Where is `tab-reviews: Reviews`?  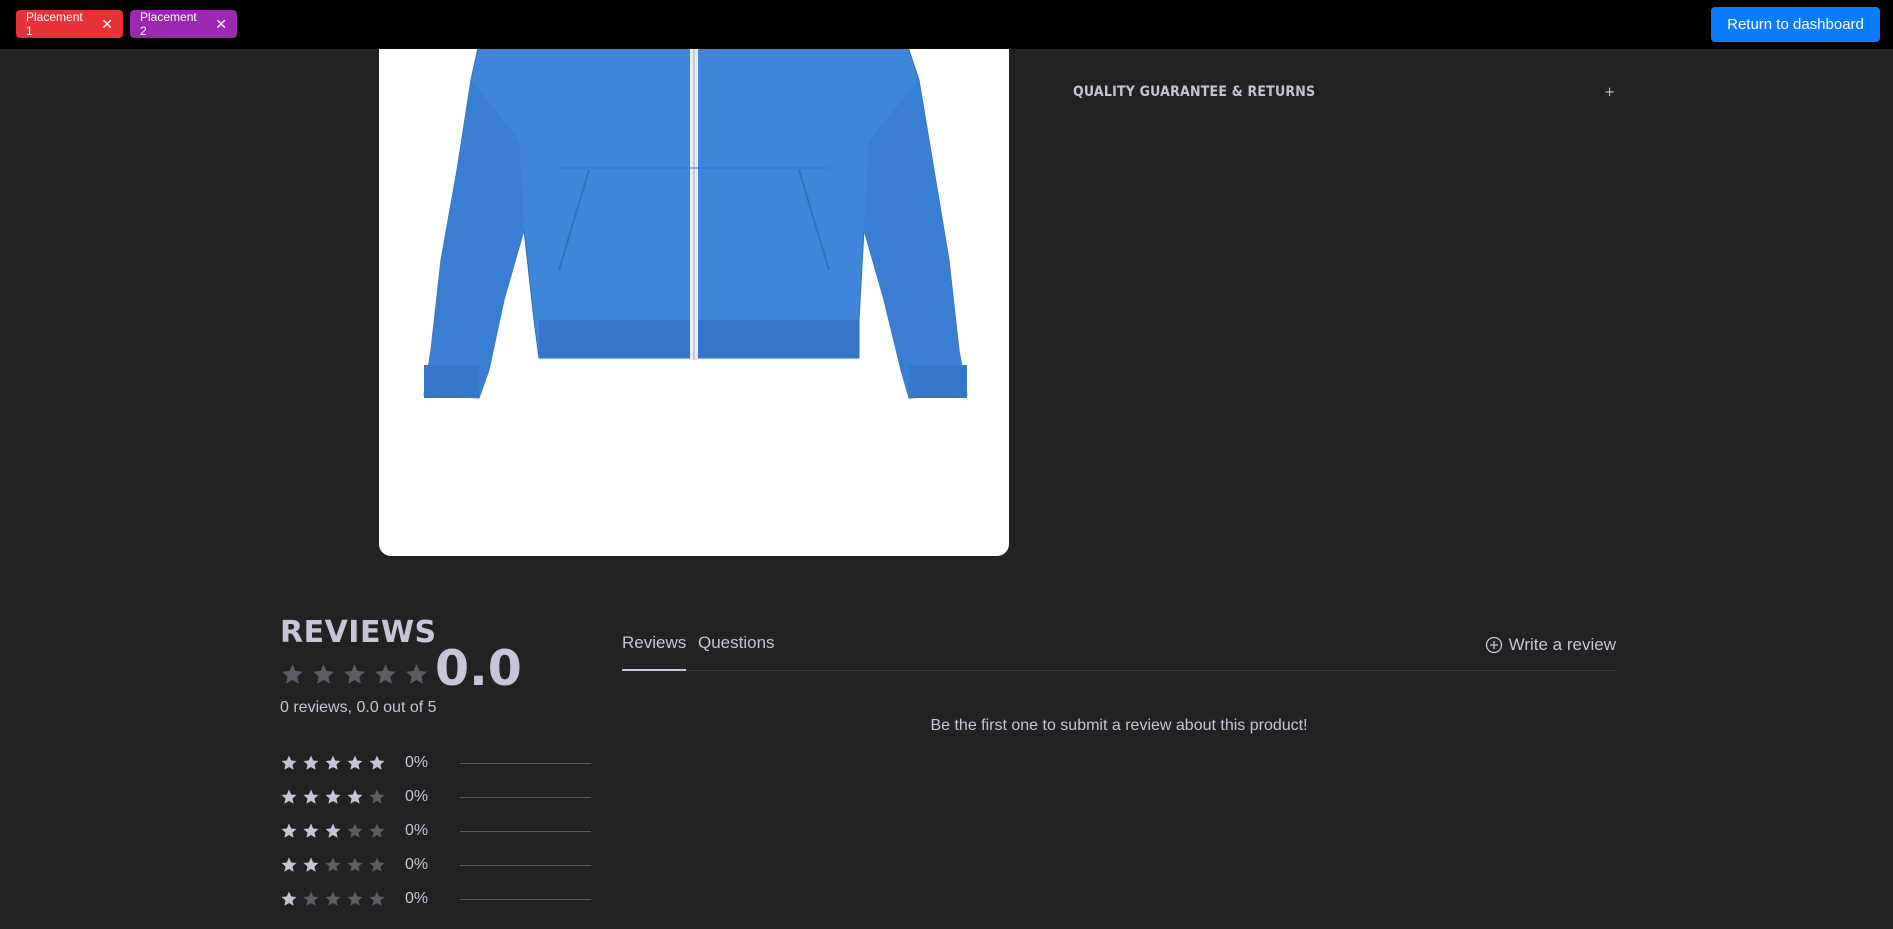 tab-reviews: Reviews is located at coordinates (654, 652).